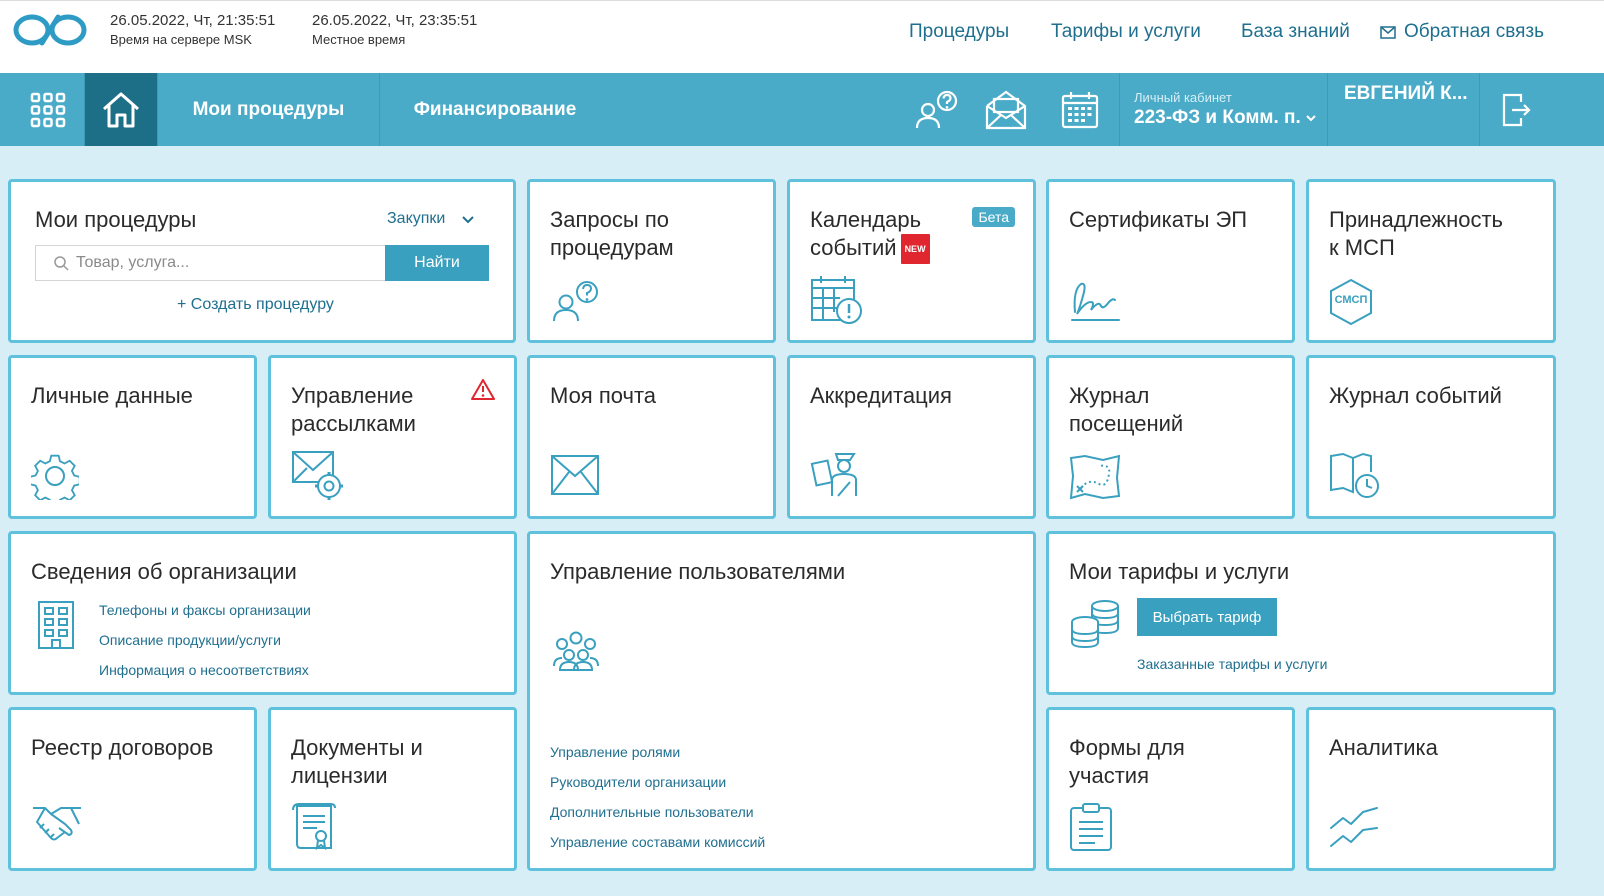 The image size is (1604, 896). What do you see at coordinates (1217, 117) in the screenshot?
I see `cabinet-value: 223-ФЗ и Комм. п.` at bounding box center [1217, 117].